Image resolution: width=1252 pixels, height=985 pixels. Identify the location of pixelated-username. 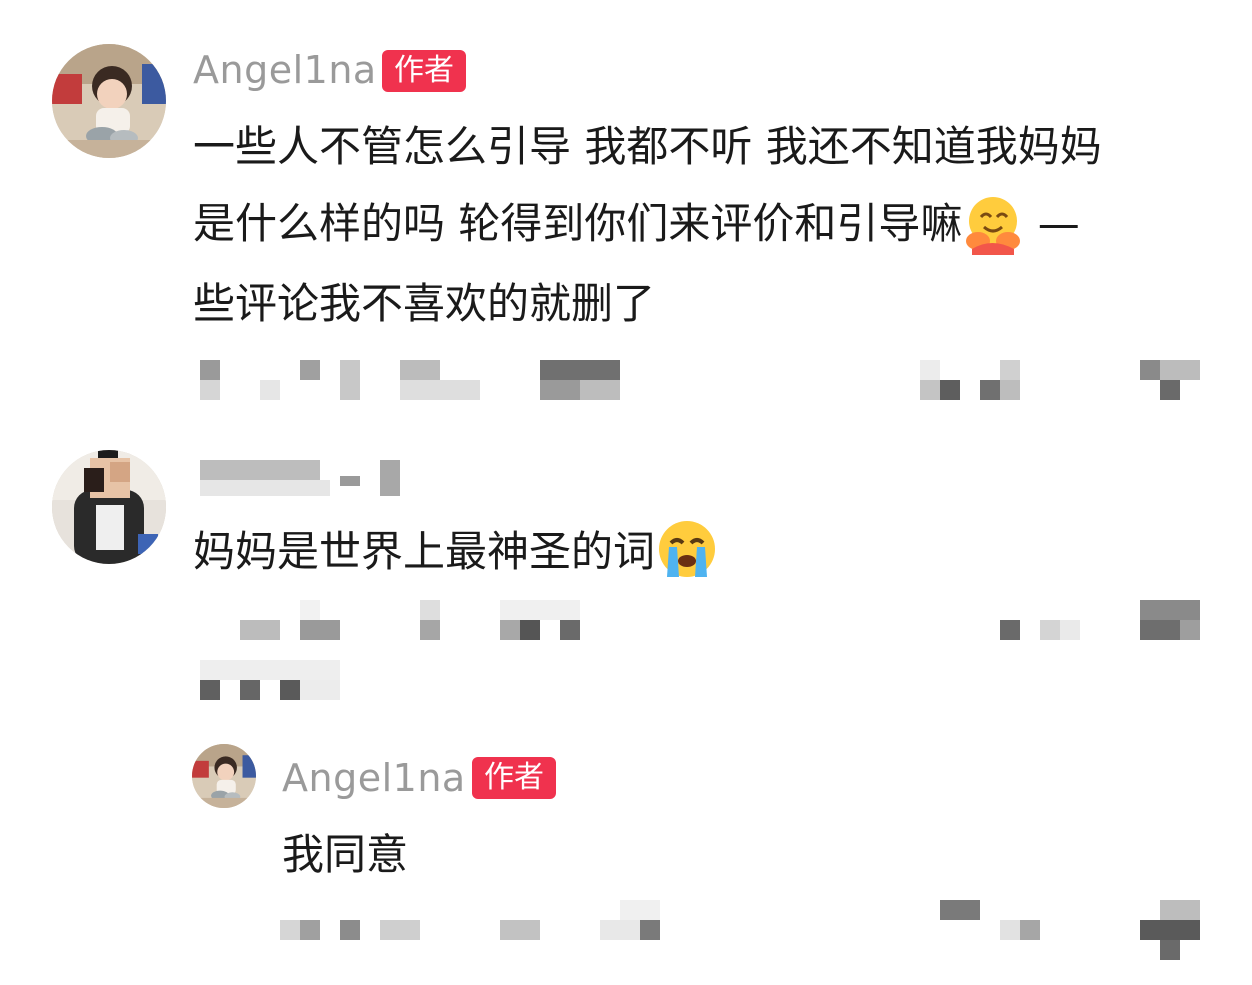
(305, 478).